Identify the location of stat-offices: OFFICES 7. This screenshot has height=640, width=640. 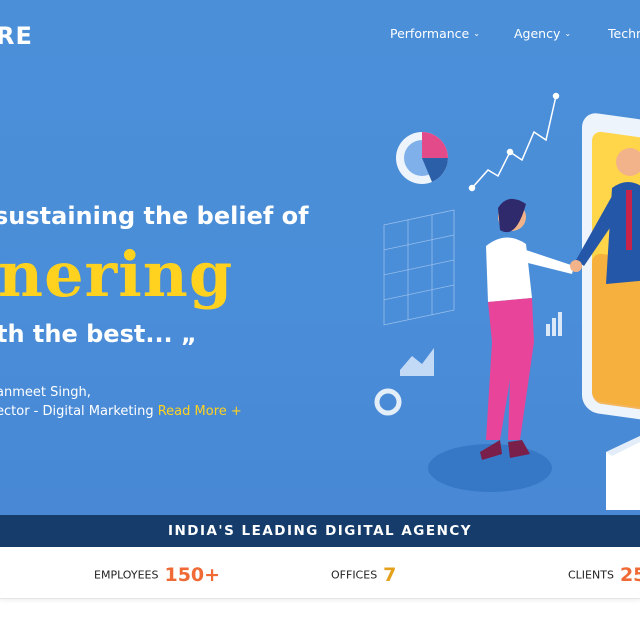
(363, 575).